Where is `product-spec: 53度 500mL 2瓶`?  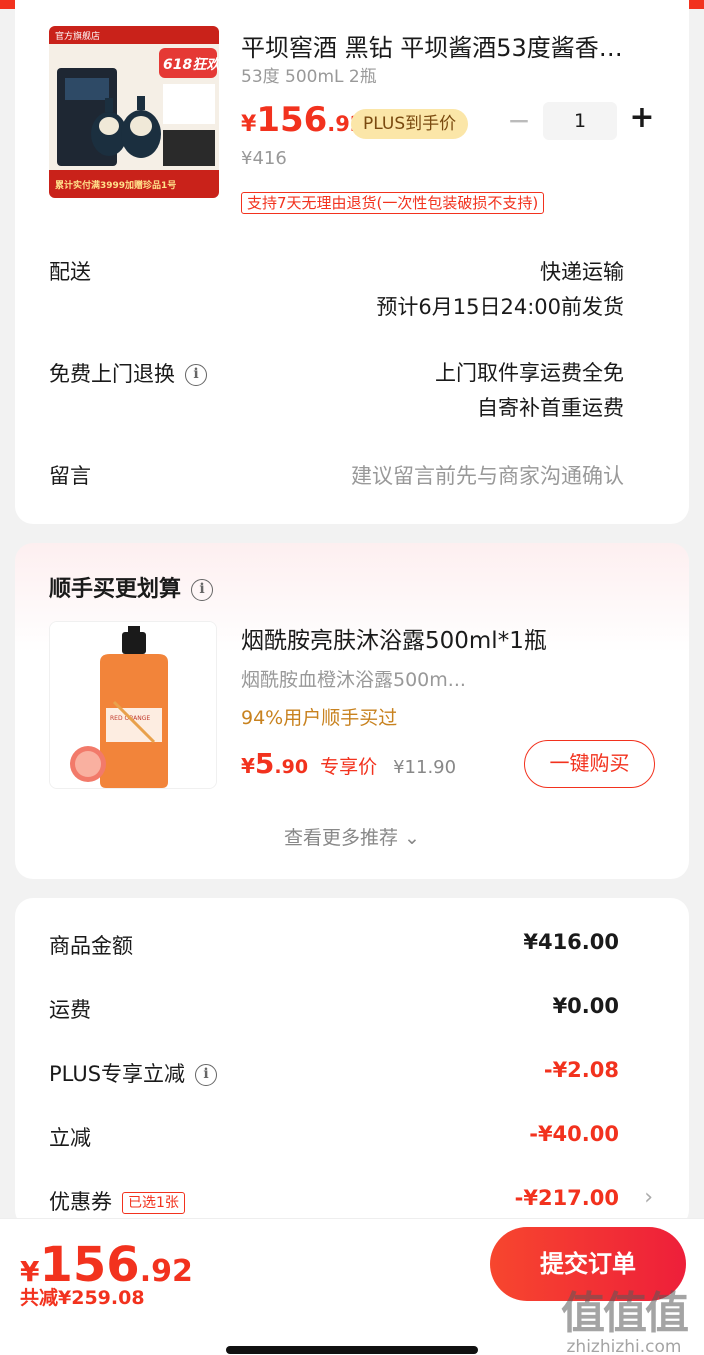 product-spec: 53度 500mL 2瓶 is located at coordinates (309, 77).